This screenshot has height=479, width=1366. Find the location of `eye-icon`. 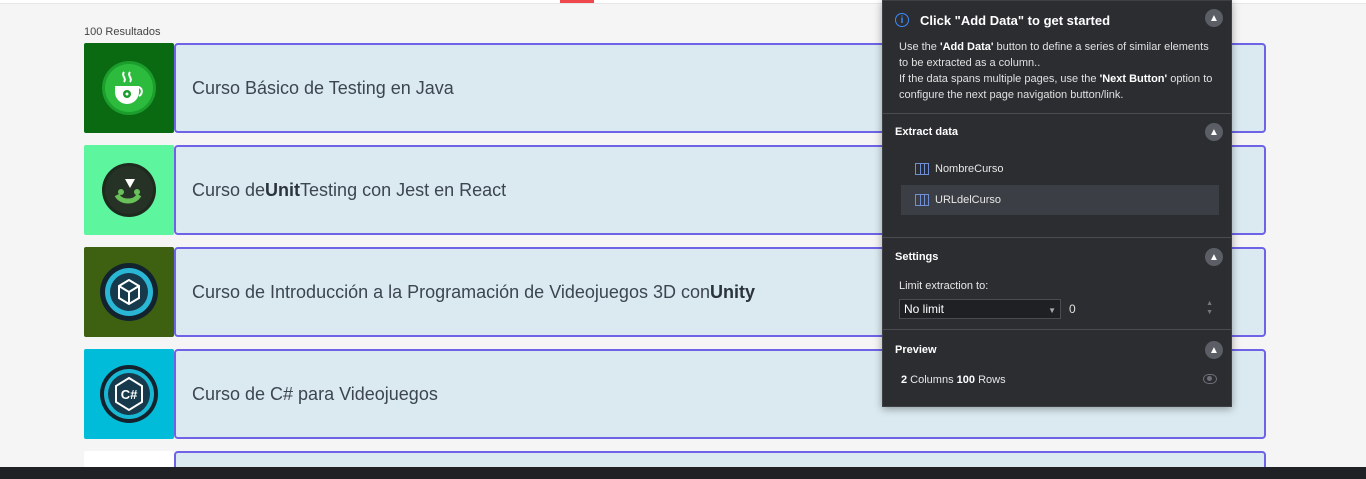

eye-icon is located at coordinates (1210, 379).